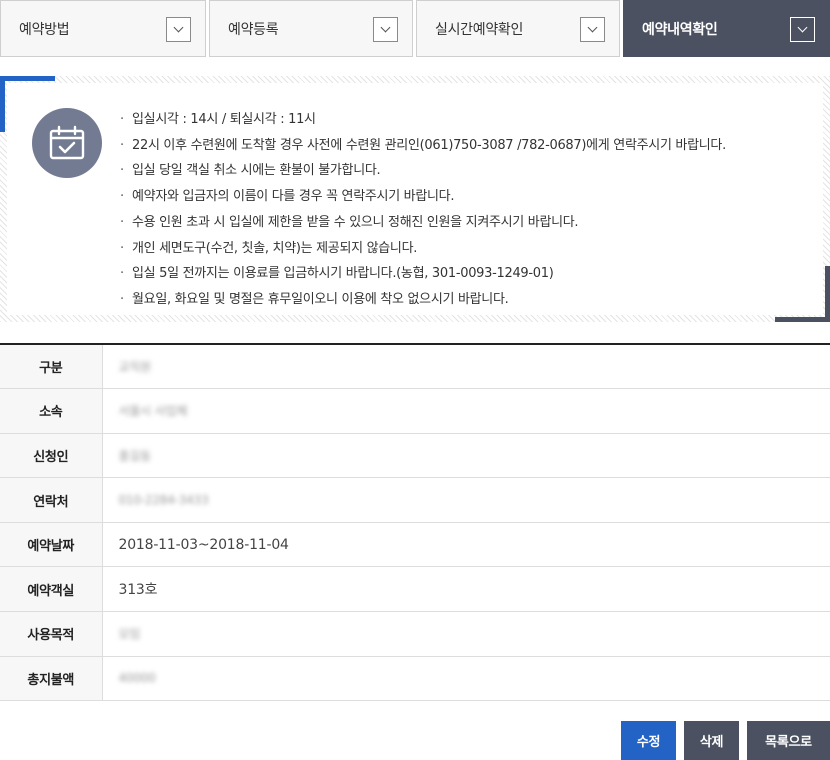 The height and width of the screenshot is (760, 830). What do you see at coordinates (466, 634) in the screenshot?
I see `row-value: 모임` at bounding box center [466, 634].